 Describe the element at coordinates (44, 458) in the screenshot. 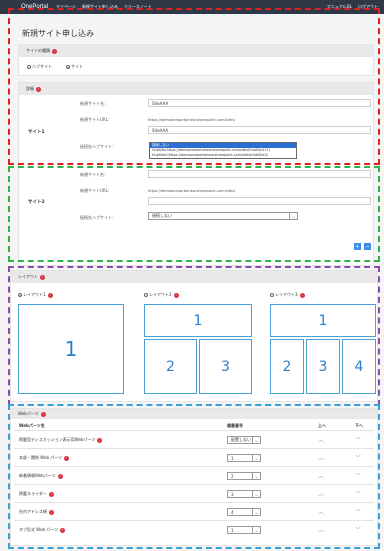

I see `webpart-name: 本部・関係 Web パーツ!` at that location.